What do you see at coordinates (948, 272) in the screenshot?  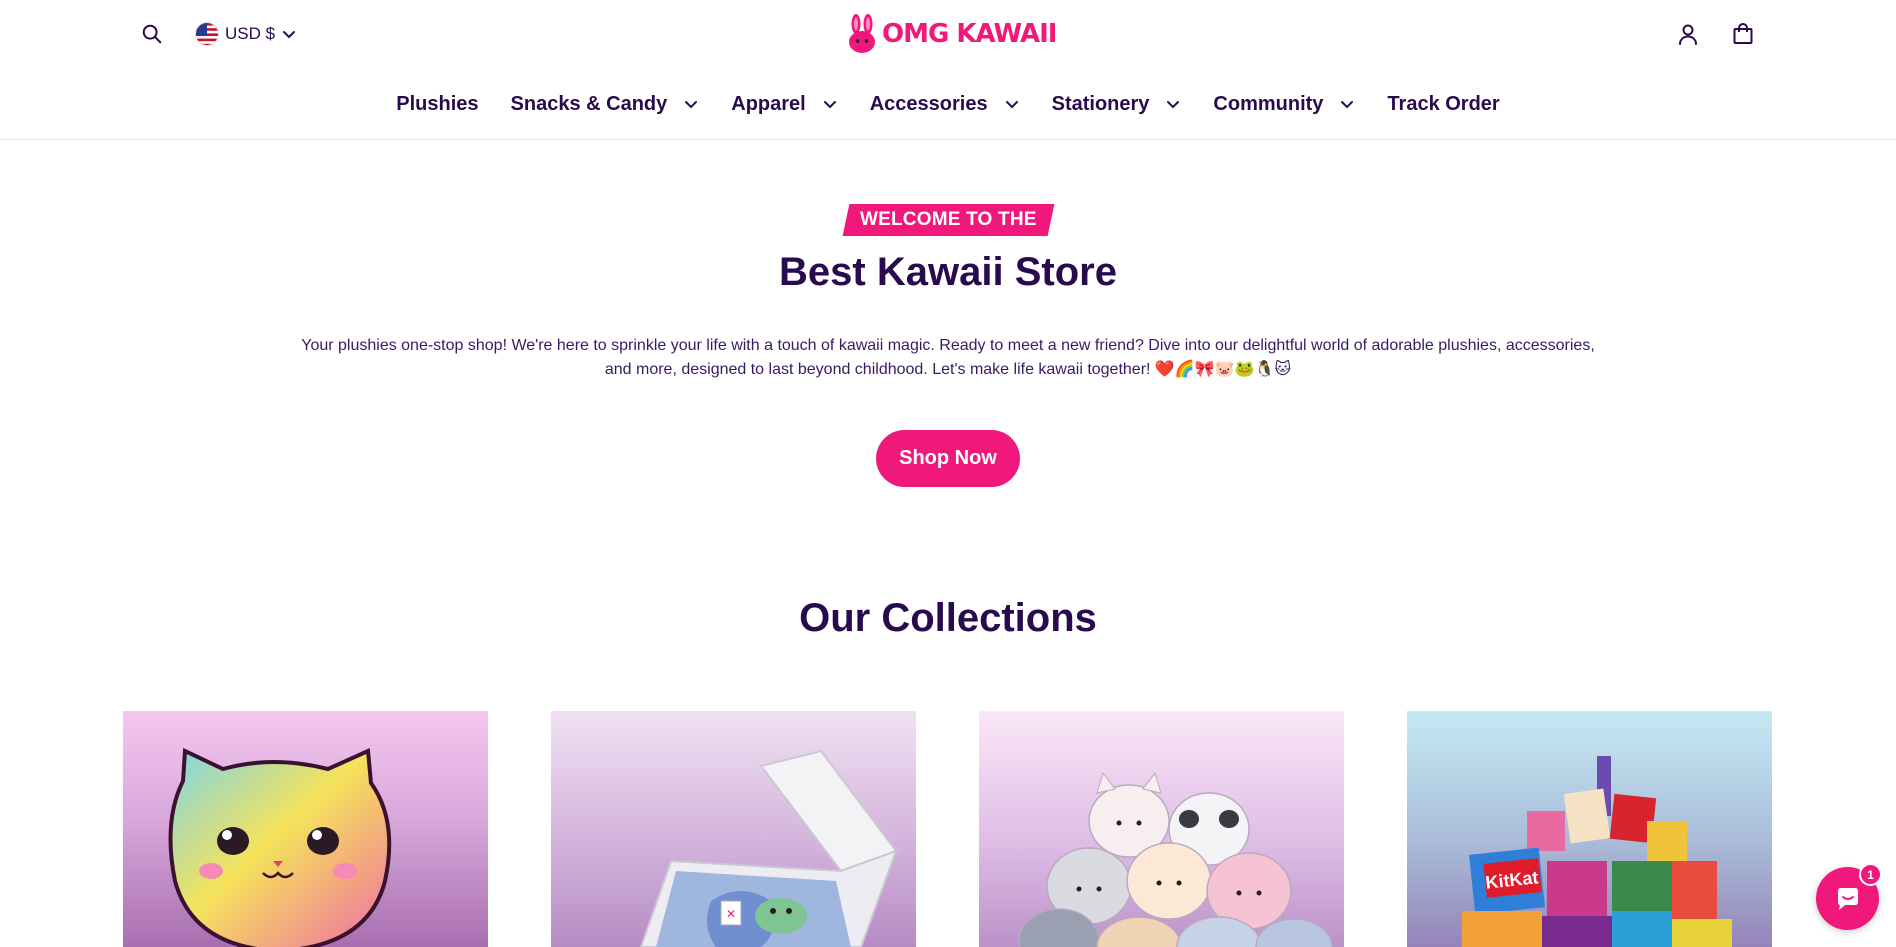 I see `hero-title: Best Kawaii Store` at bounding box center [948, 272].